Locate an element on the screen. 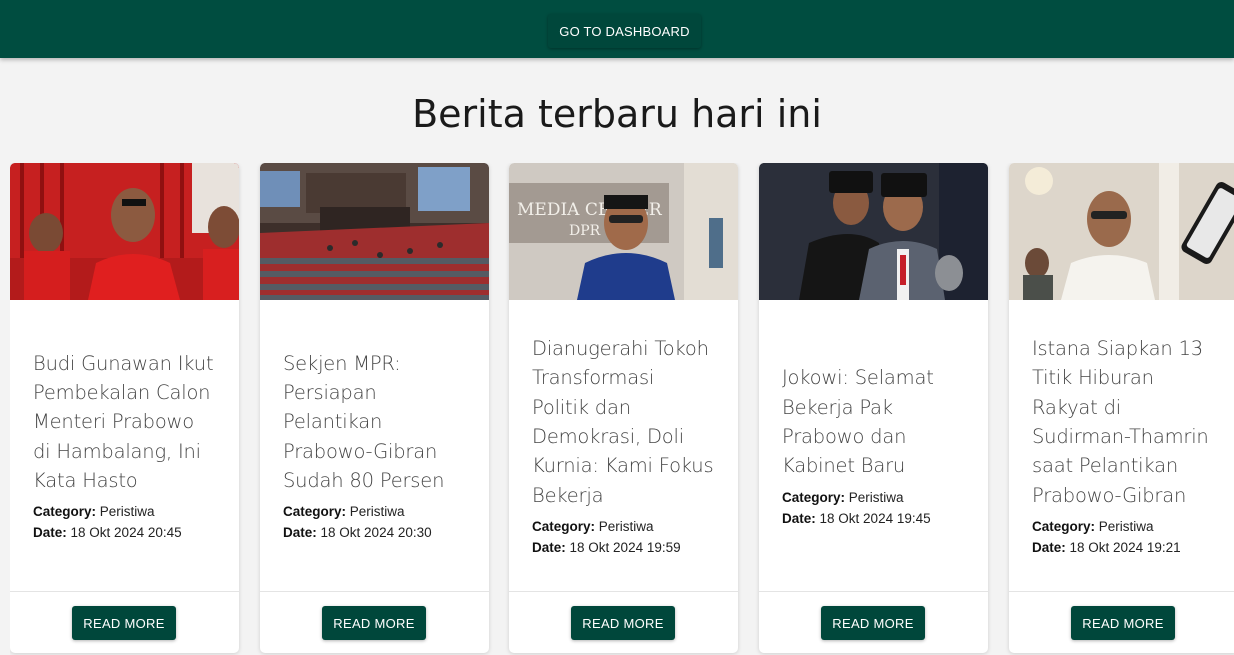 The width and height of the screenshot is (1234, 655). go-to-dashboard-button: GO TO DASHBOARD is located at coordinates (624, 31).